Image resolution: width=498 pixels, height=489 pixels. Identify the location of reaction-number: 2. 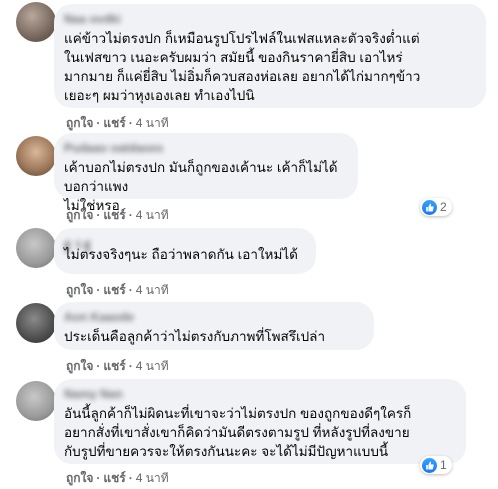
(443, 207).